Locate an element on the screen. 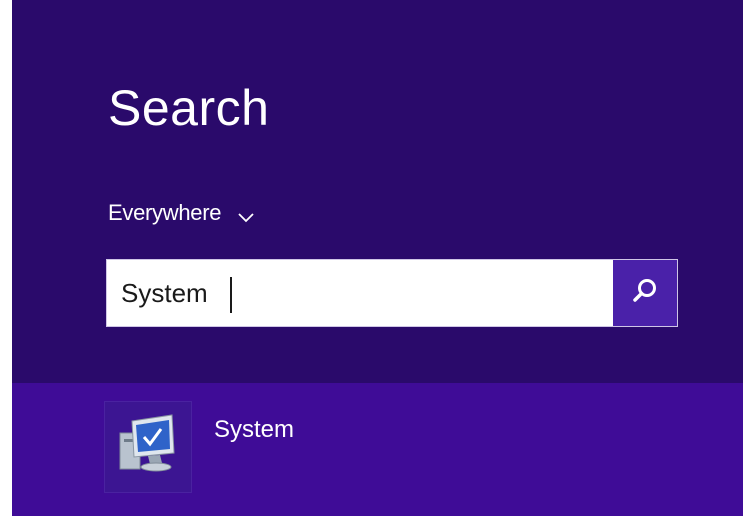 The width and height of the screenshot is (743, 516). scope-dropdown-label: Everywhere is located at coordinates (165, 212).